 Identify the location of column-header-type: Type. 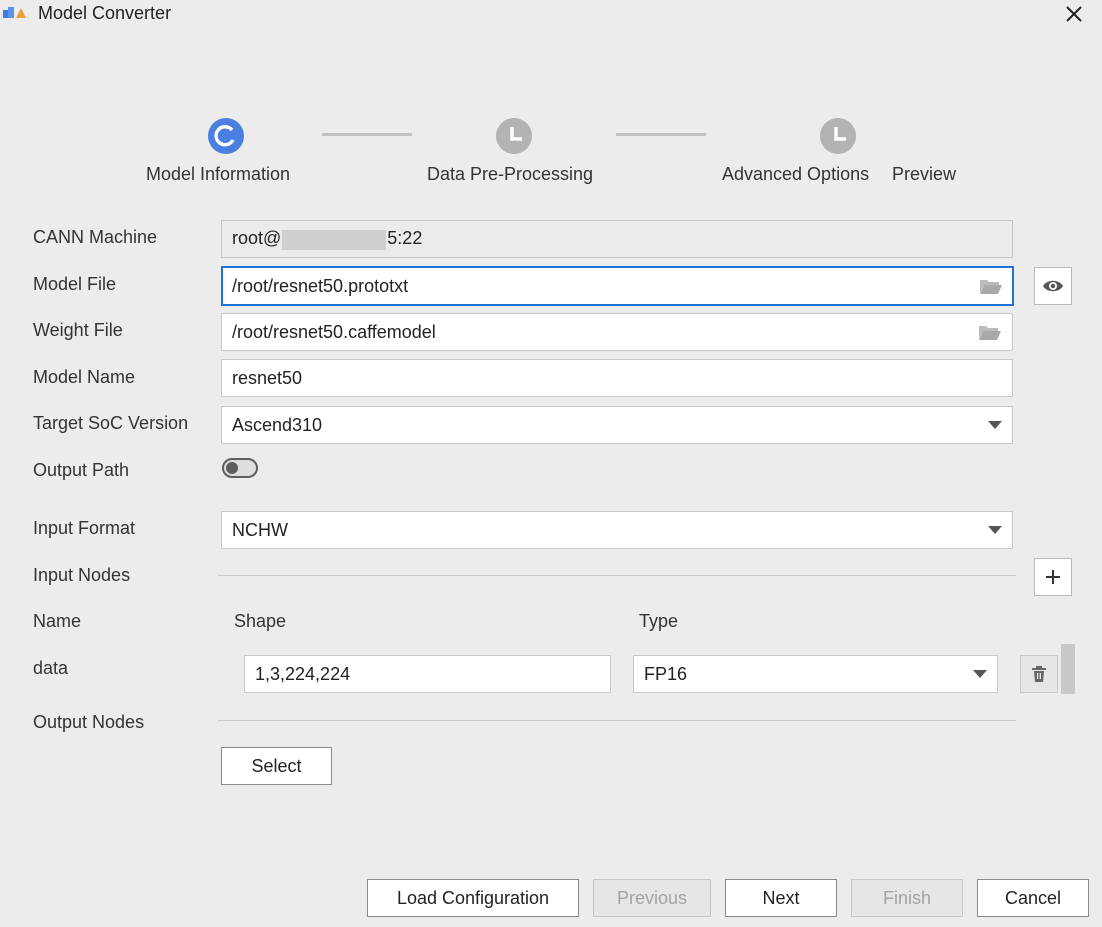
(659, 621).